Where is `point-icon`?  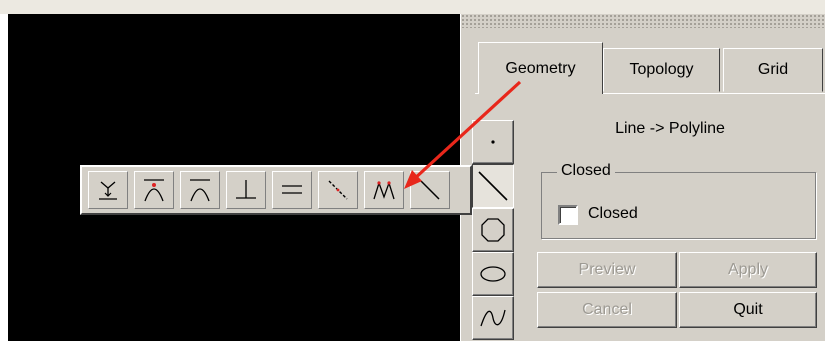 point-icon is located at coordinates (493, 142).